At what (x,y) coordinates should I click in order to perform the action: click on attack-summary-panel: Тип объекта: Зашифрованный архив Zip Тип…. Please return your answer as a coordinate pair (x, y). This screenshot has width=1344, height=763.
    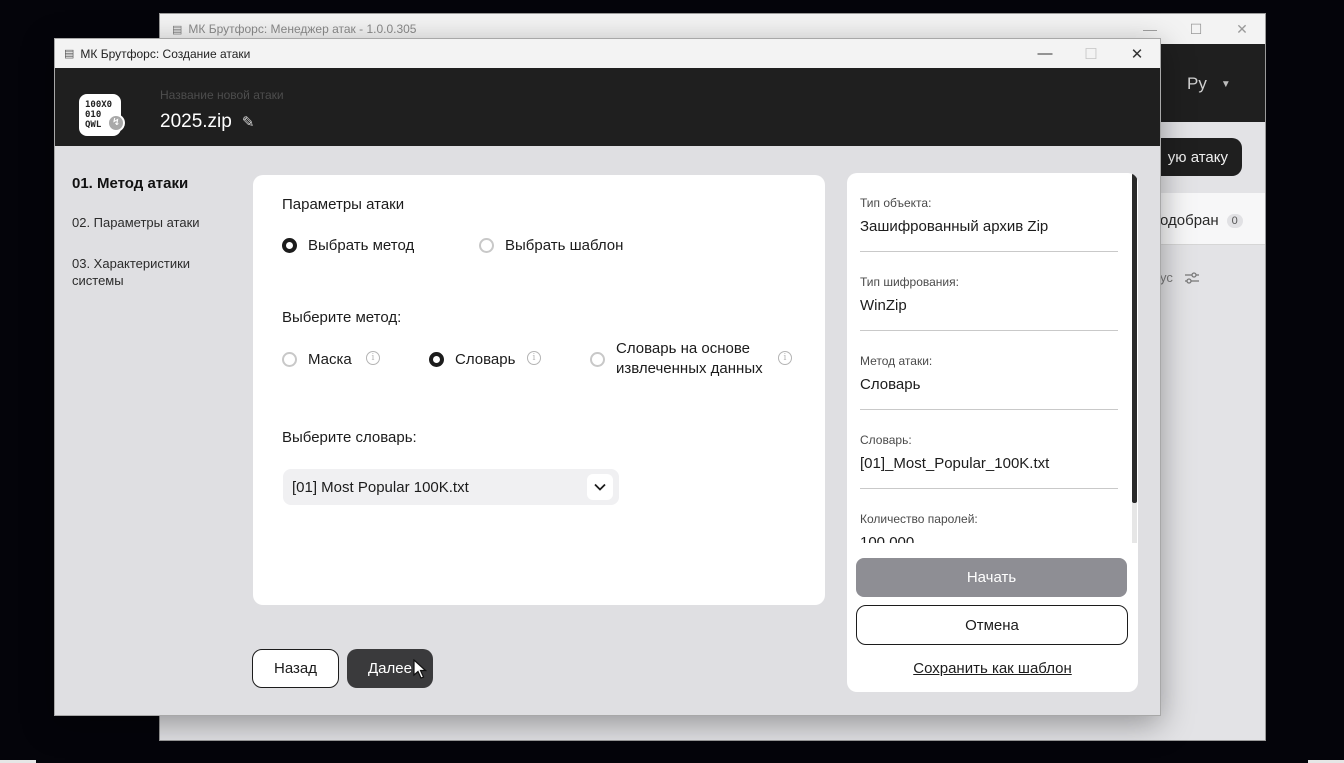
    Looking at the image, I should click on (992, 432).